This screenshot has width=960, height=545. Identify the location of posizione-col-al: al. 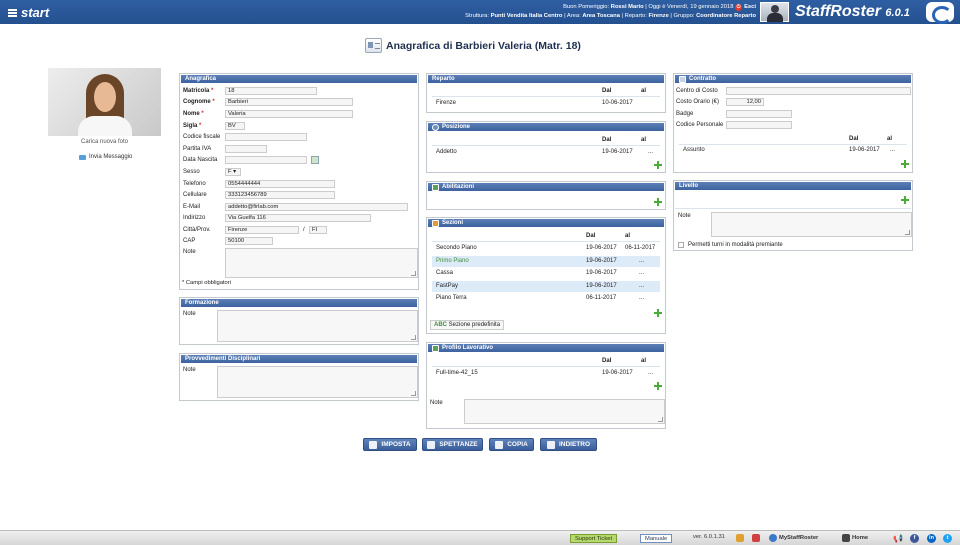
(644, 140).